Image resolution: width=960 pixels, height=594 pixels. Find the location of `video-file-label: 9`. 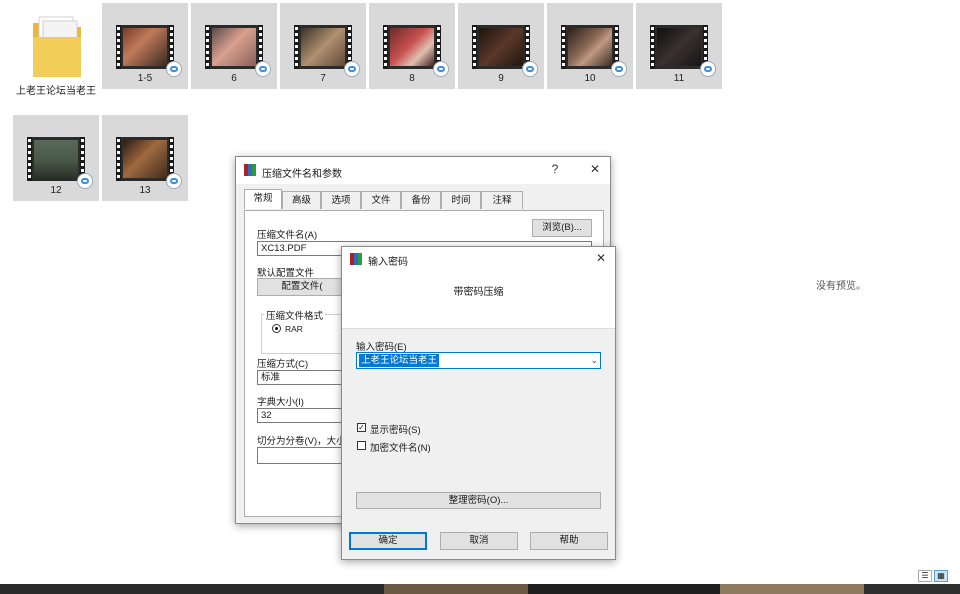

video-file-label: 9 is located at coordinates (501, 78).